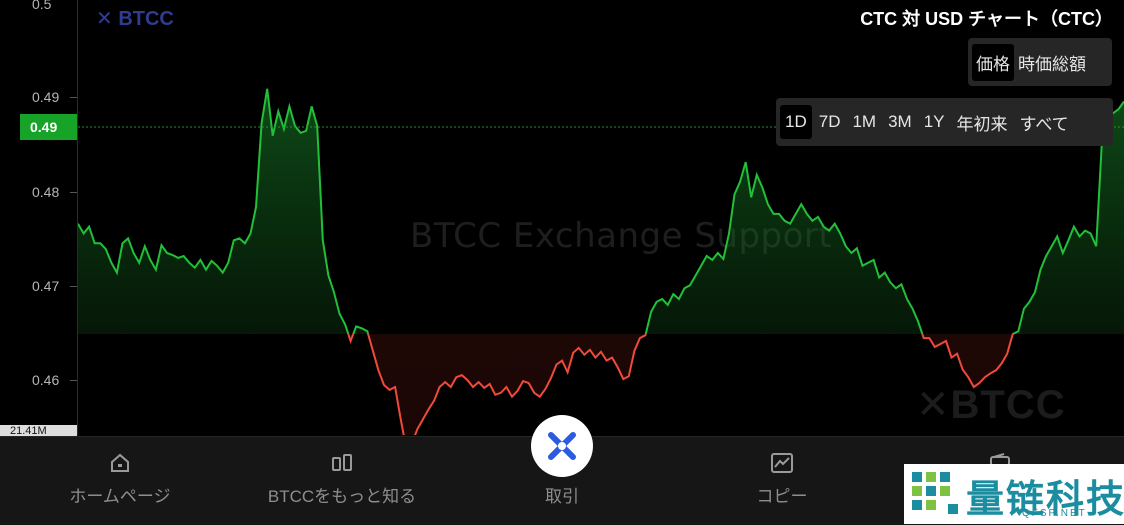 Image resolution: width=1124 pixels, height=525 pixels. I want to click on nav-about: BTCCをもっと知る, so click(342, 481).